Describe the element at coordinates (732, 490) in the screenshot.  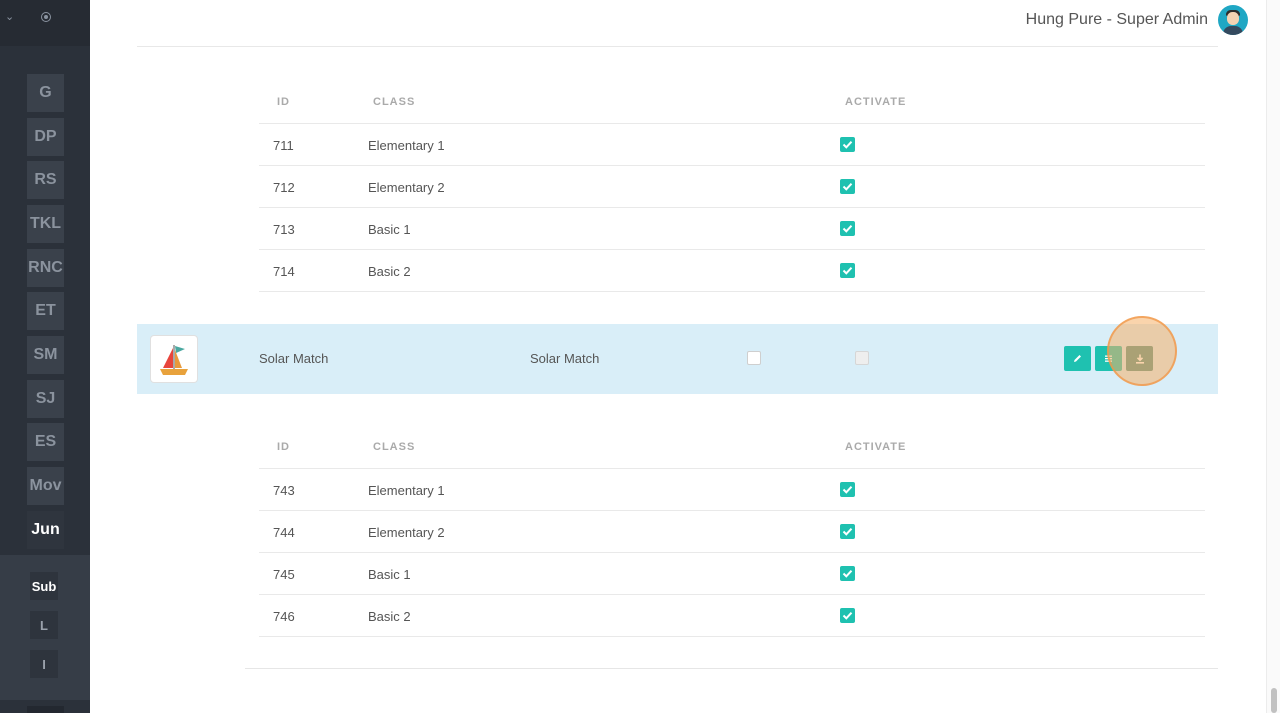
I see `table-row: 743 Elementary 1` at that location.